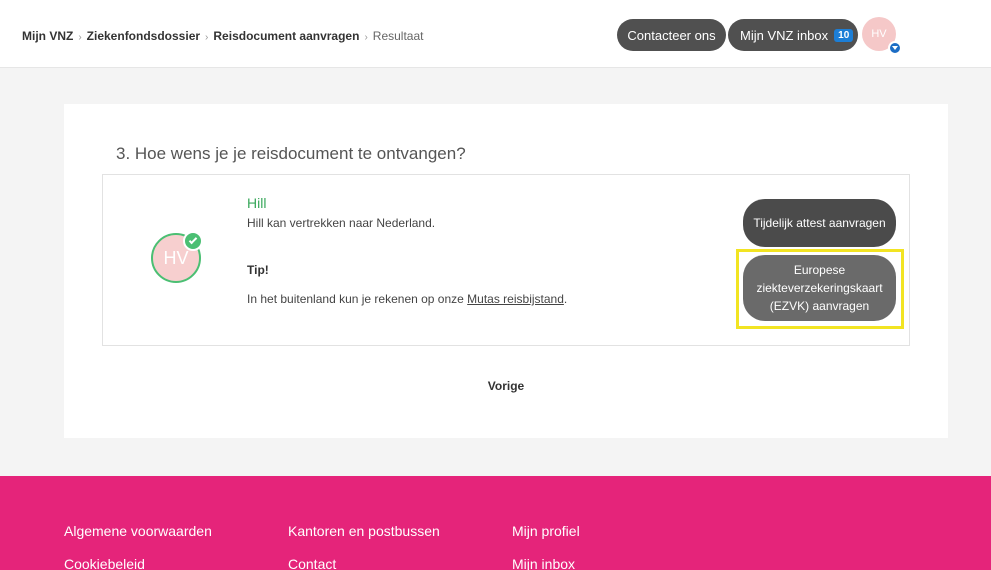 Image resolution: width=991 pixels, height=570 pixels. What do you see at coordinates (138, 531) in the screenshot?
I see `footer-link-terms: Algemene voorwaarden` at bounding box center [138, 531].